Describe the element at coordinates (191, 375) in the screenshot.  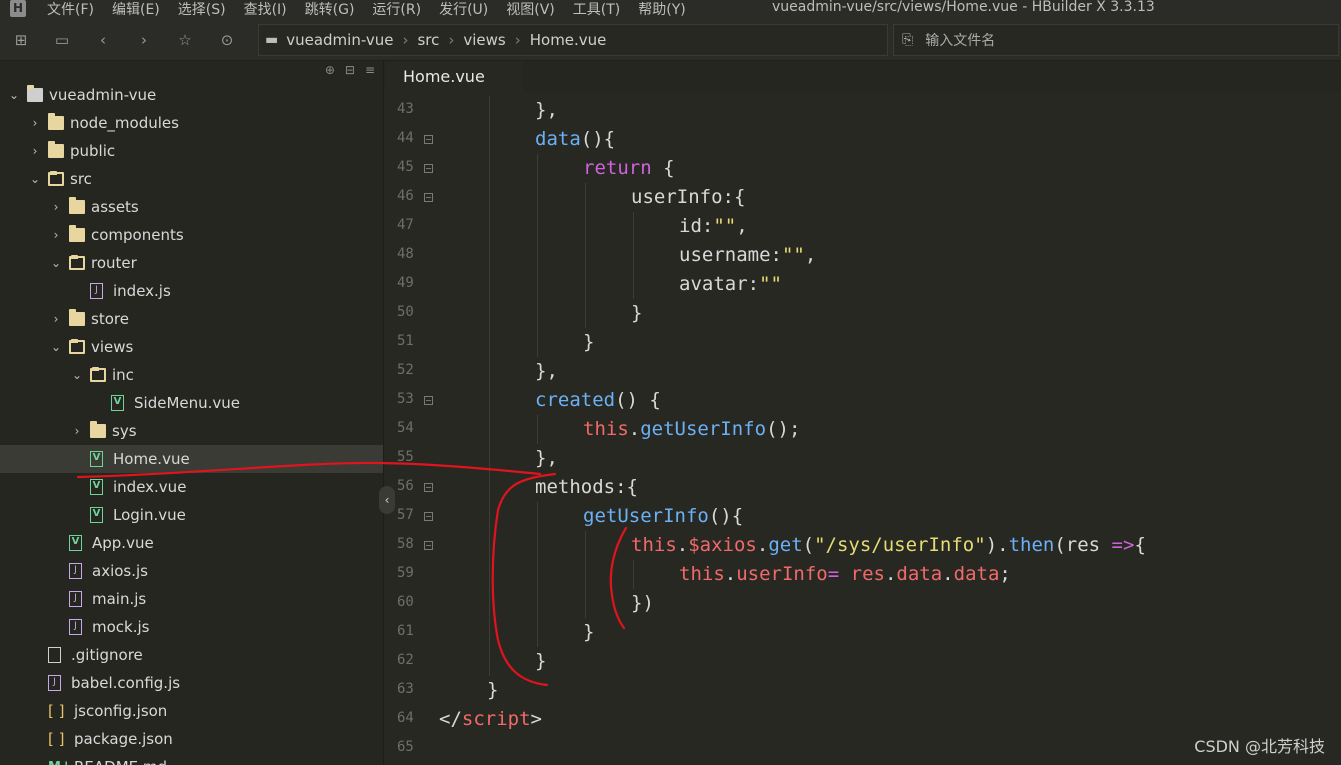
I see `tree-item: ⌄ inc` at that location.